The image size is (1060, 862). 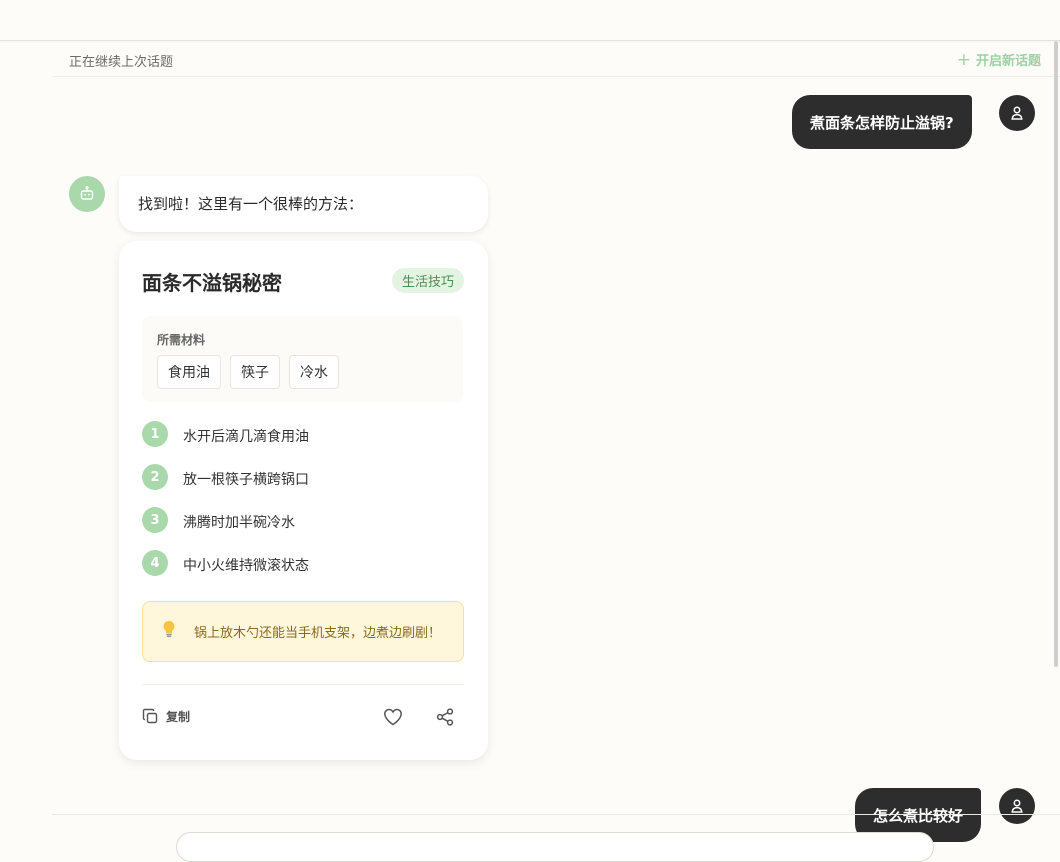 What do you see at coordinates (155, 563) in the screenshot?
I see `step-number: 4` at bounding box center [155, 563].